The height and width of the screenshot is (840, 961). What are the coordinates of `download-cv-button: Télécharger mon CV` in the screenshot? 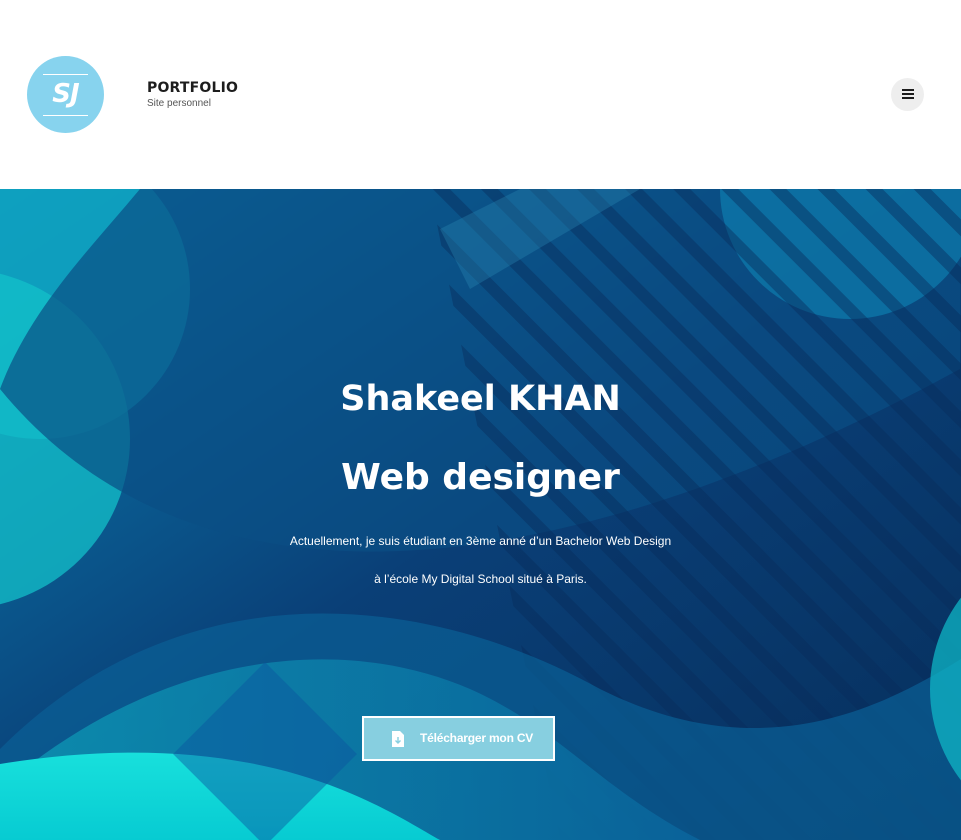 It's located at (458, 738).